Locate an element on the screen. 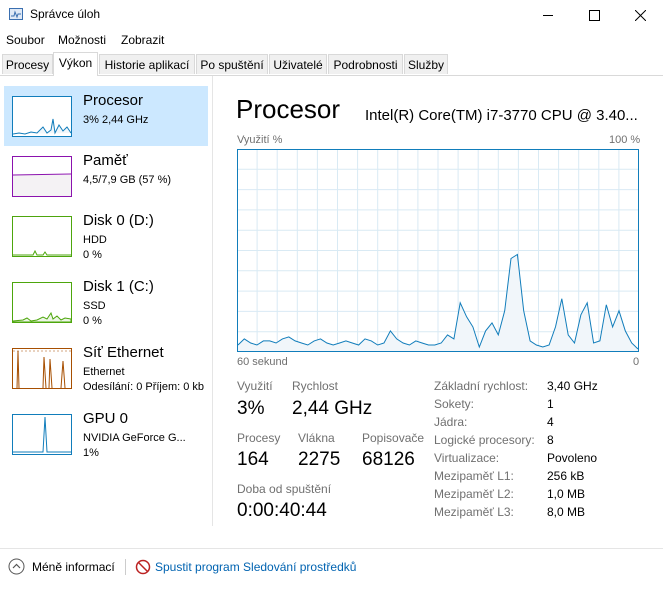 The image size is (663, 592). sockets-value: 1 is located at coordinates (550, 404).